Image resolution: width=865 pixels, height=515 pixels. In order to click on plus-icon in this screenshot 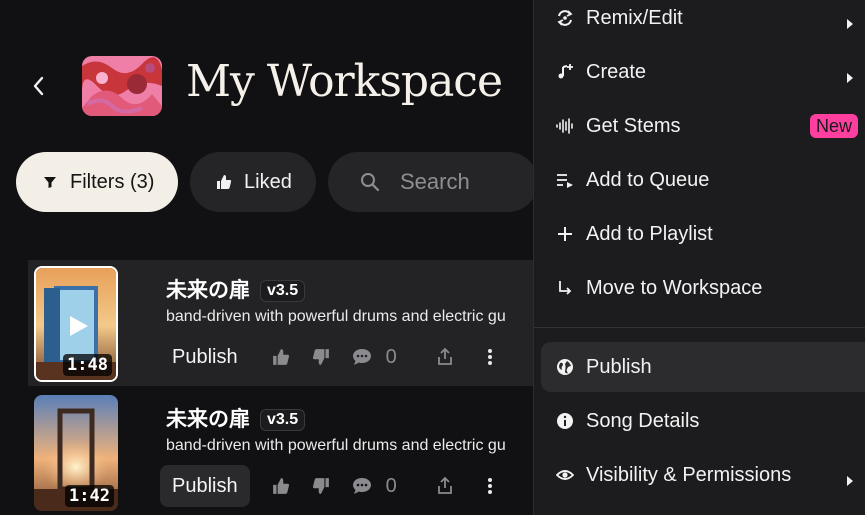, I will do `click(565, 234)`.